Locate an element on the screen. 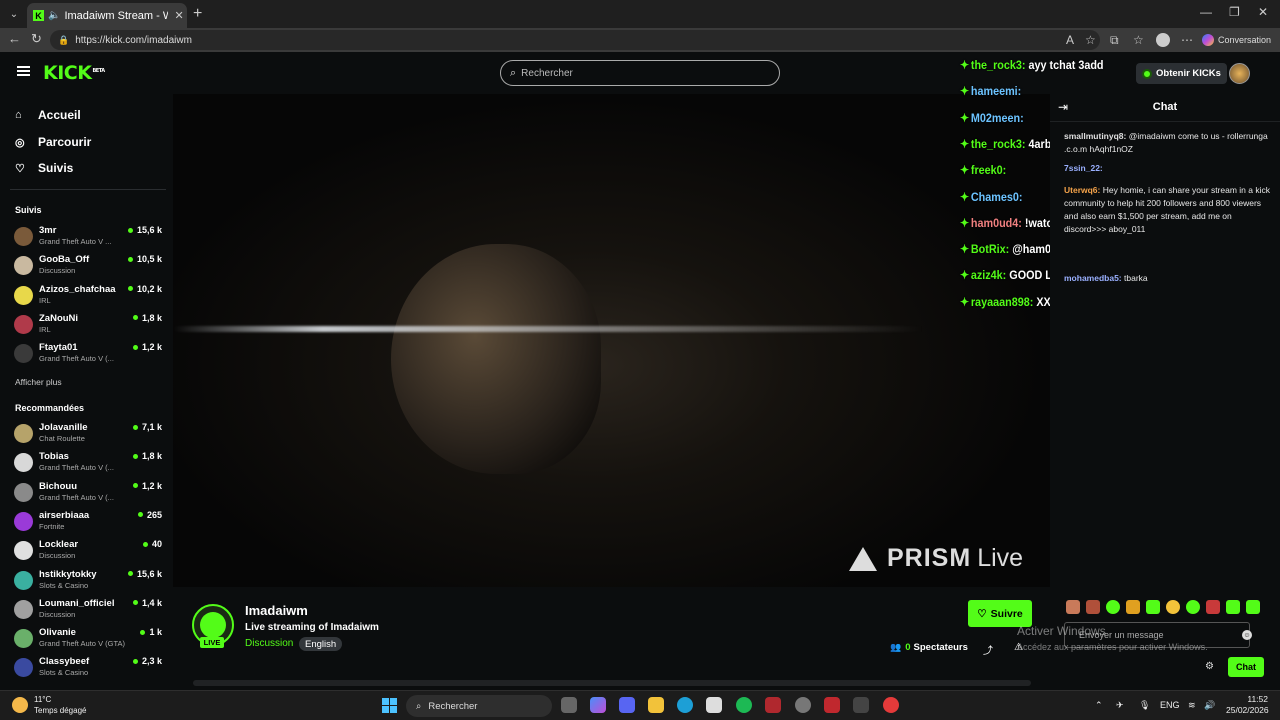  share-icon: ⤴ is located at coordinates (988, 649).